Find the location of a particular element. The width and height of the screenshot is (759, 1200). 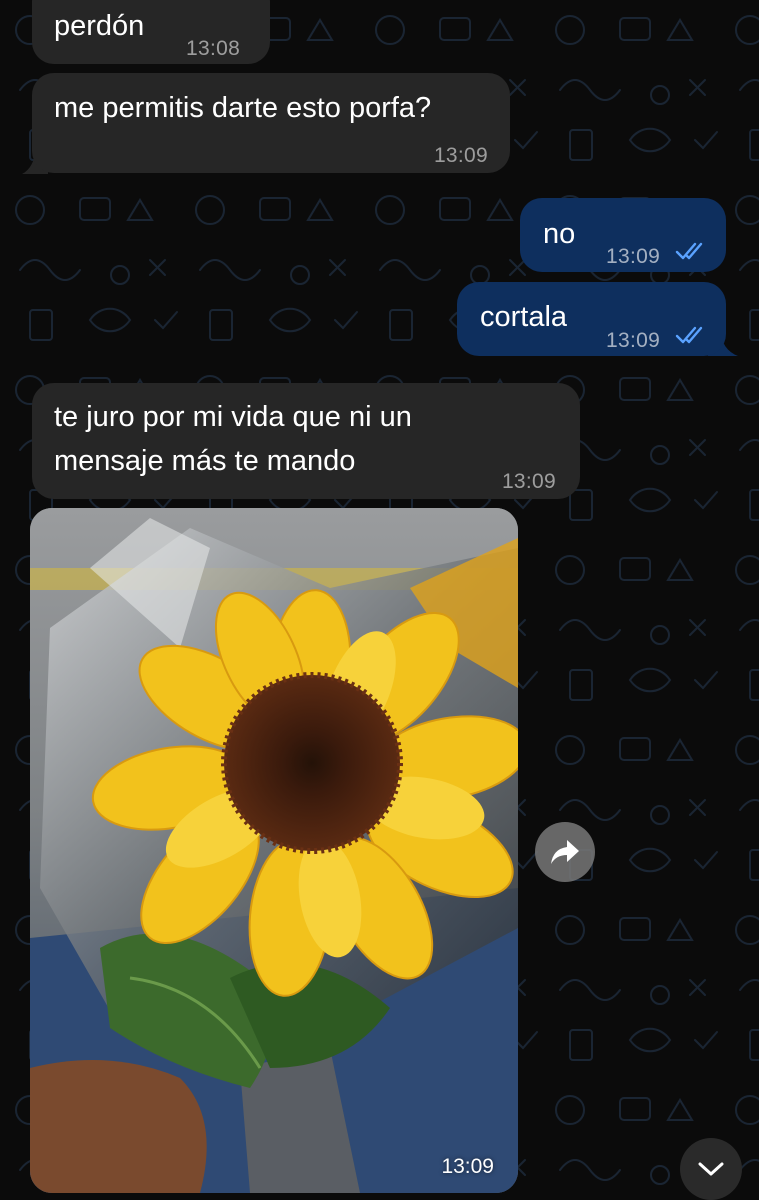

forward-button is located at coordinates (565, 852).